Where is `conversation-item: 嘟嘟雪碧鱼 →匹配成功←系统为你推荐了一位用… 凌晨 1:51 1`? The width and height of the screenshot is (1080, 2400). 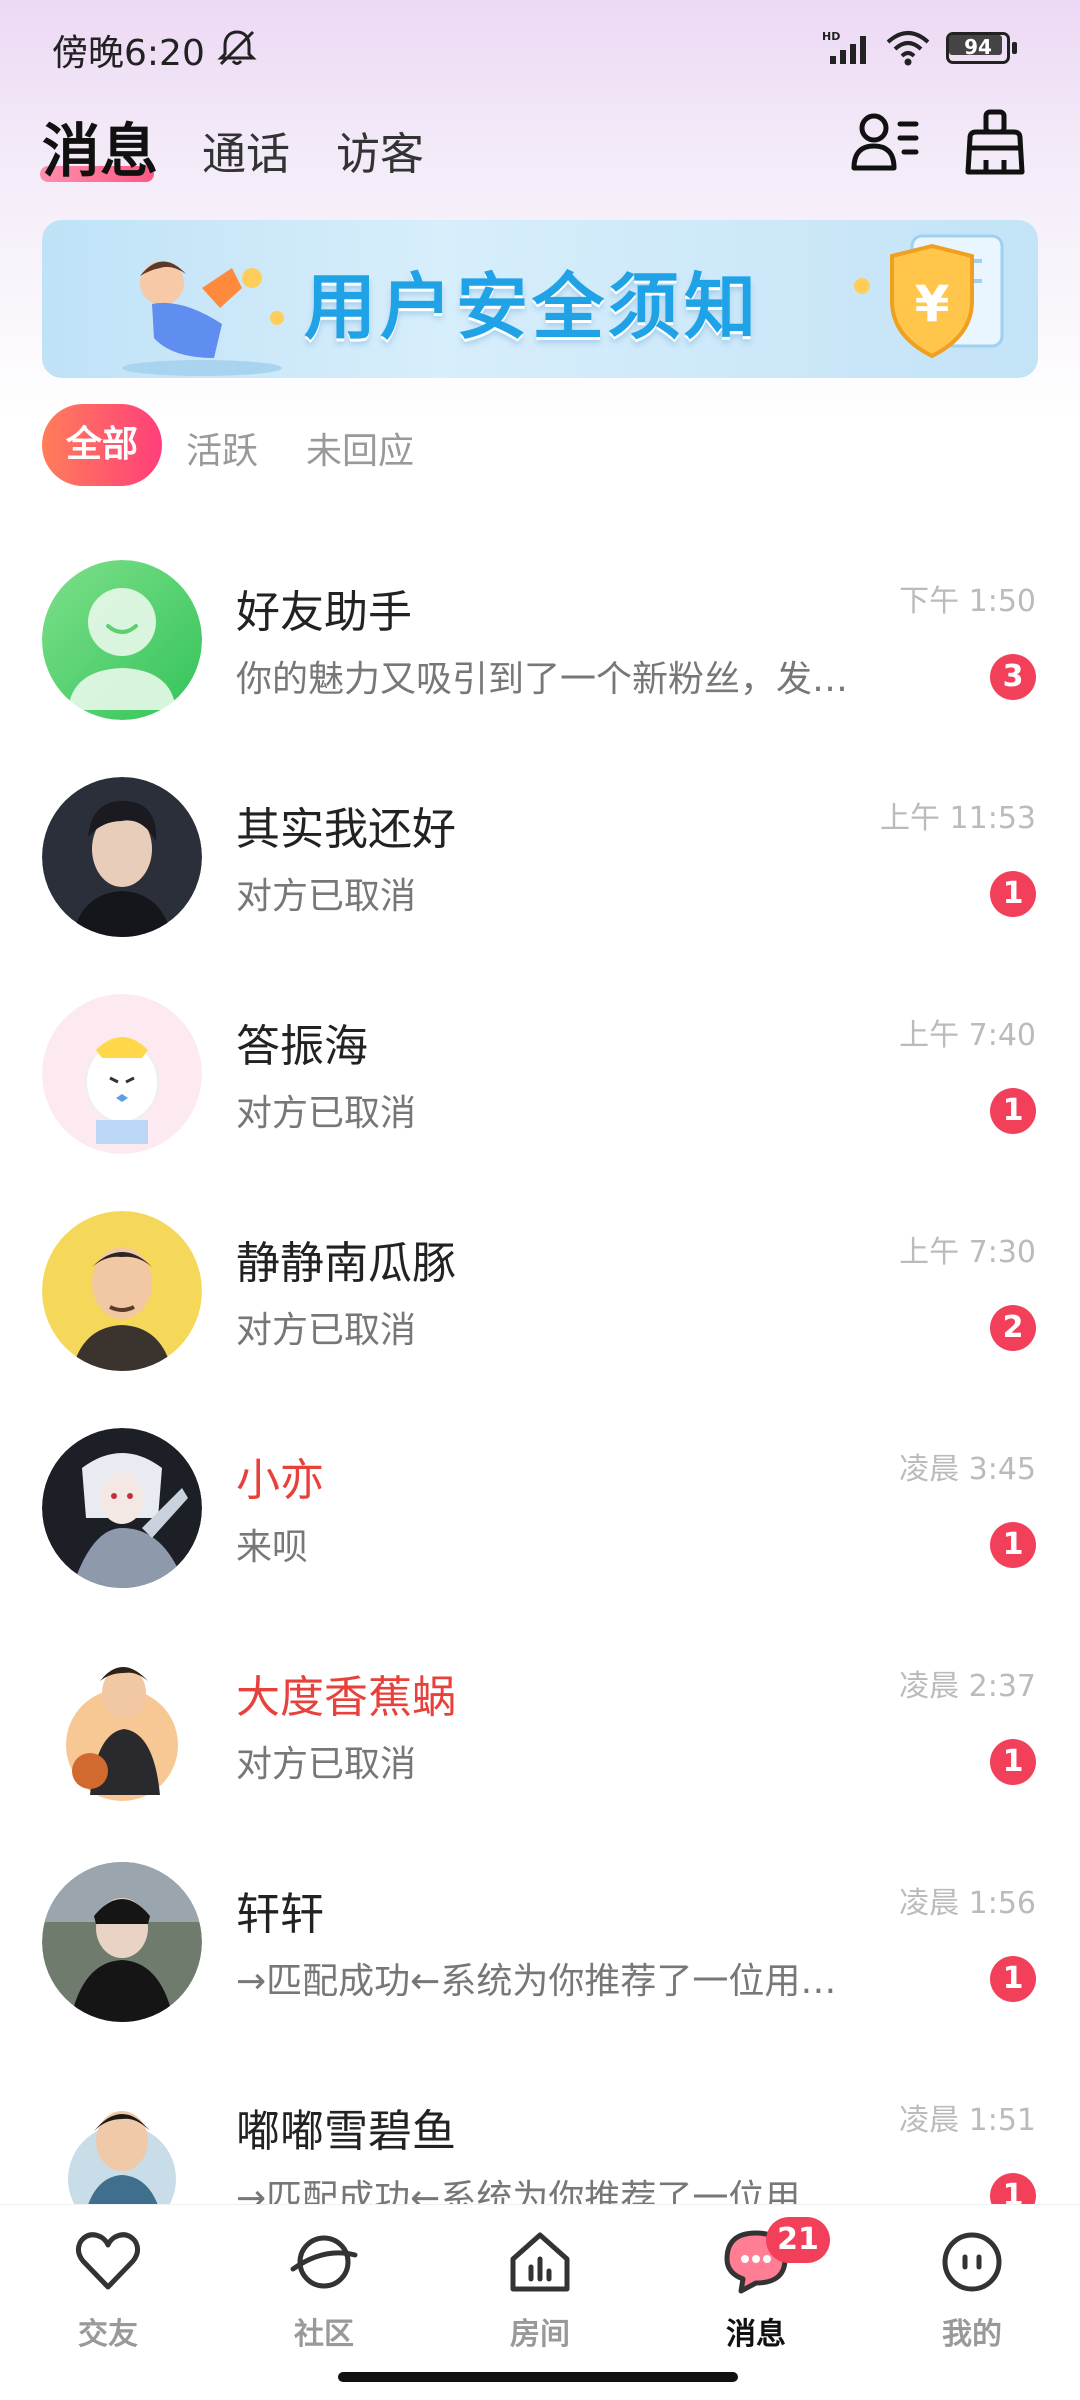 conversation-item: 嘟嘟雪碧鱼 →匹配成功←系统为你推荐了一位用… 凌晨 1:51 1 is located at coordinates (540, 2131).